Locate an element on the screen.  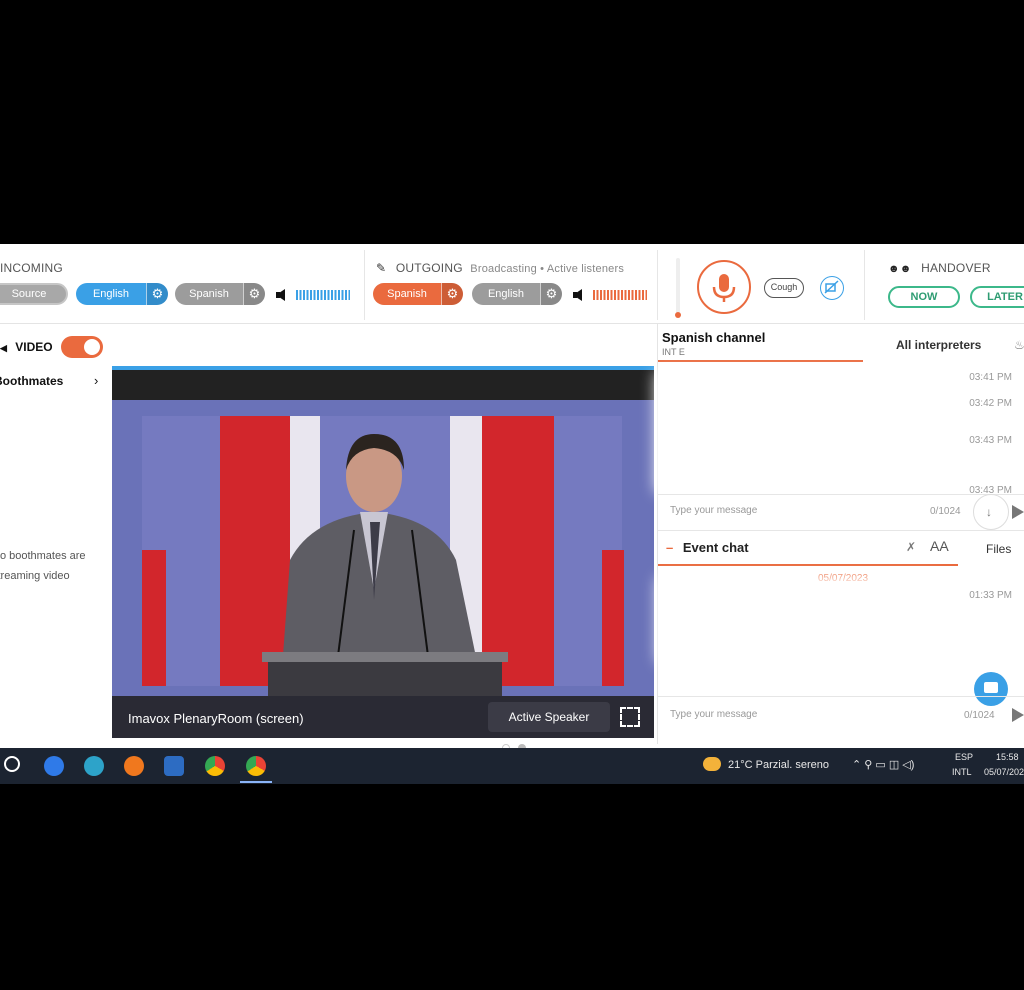
no-video-message: No boothmates are streaming video is located at coordinates (56, 566).